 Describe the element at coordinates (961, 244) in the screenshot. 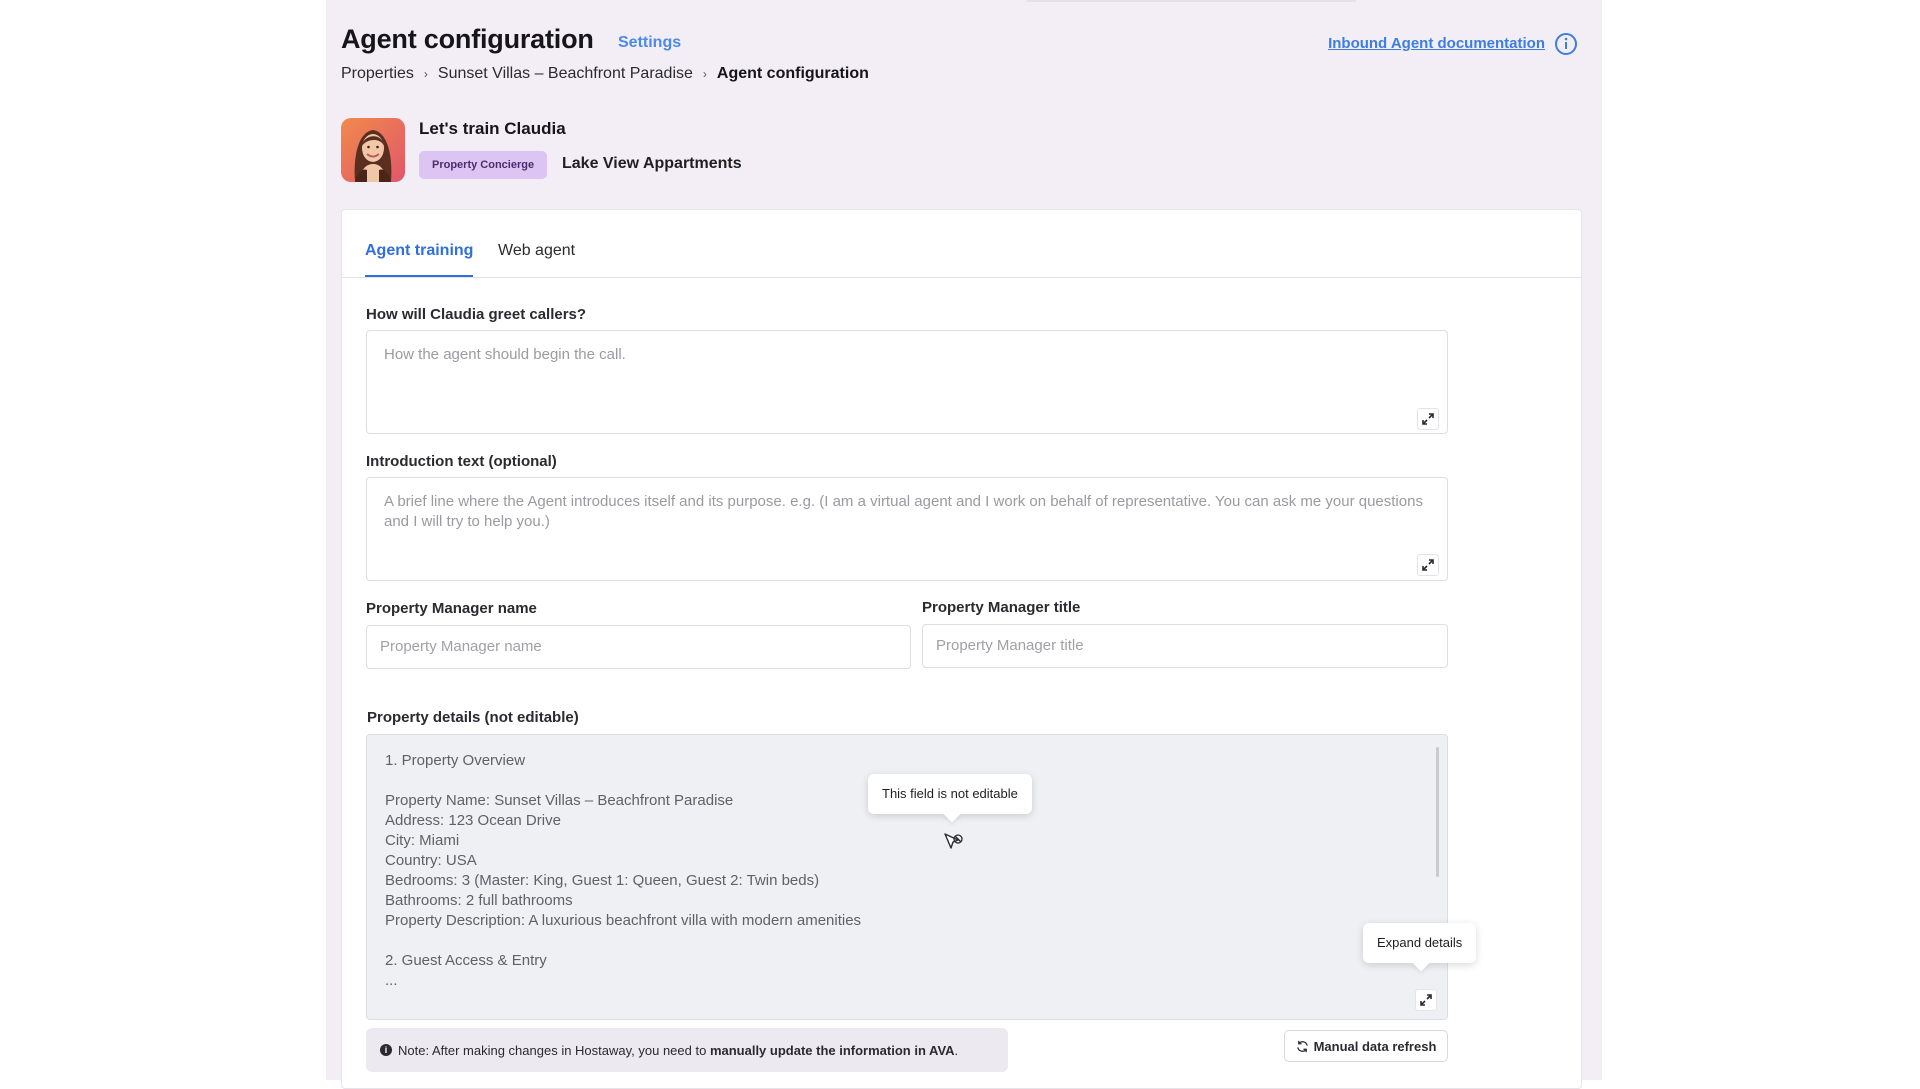

I see `tab-bar: Agent training Web agent` at that location.